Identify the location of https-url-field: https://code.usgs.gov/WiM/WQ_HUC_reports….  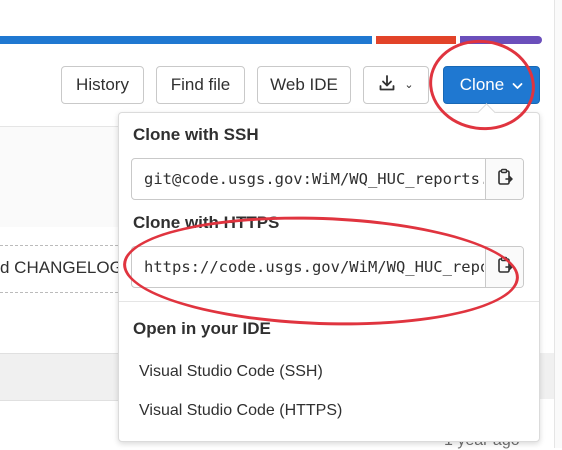
(327, 267).